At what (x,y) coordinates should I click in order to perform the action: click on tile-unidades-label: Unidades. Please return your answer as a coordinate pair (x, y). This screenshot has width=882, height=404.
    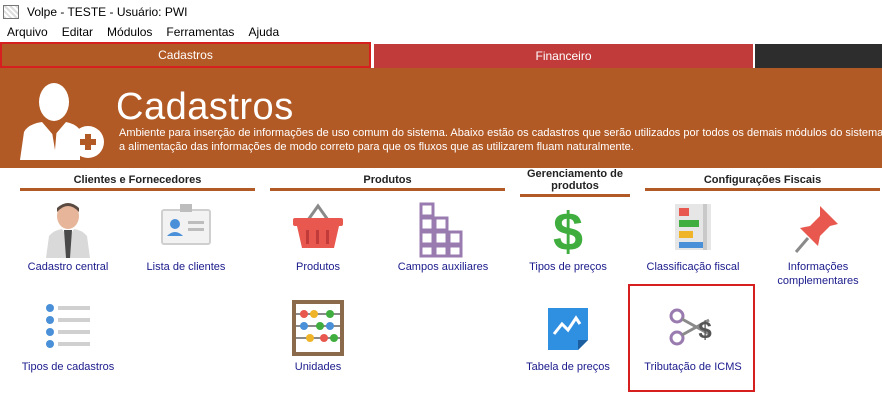
    Looking at the image, I should click on (318, 367).